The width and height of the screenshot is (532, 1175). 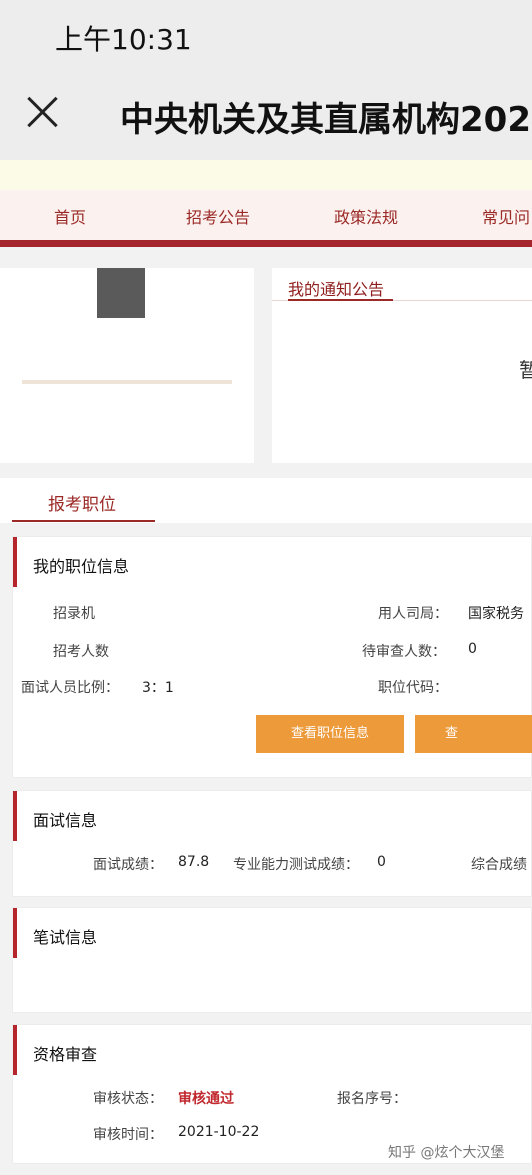 I want to click on notice-empty-text: 暂, so click(x=525, y=370).